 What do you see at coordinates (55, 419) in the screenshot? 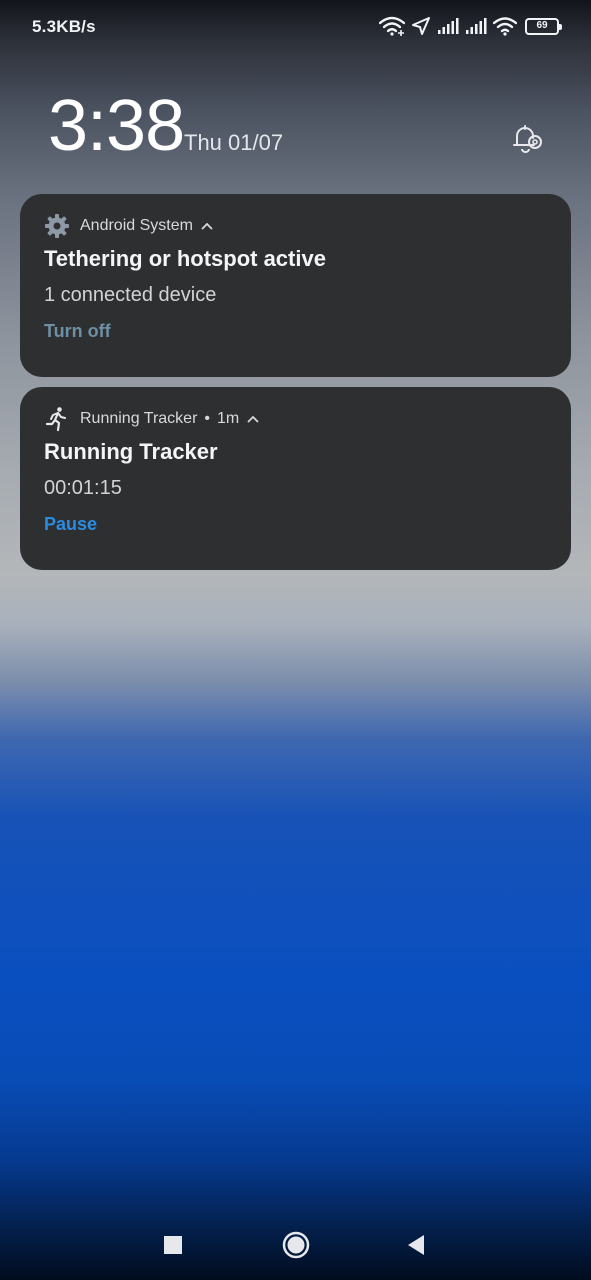
I see `runner-icon` at bounding box center [55, 419].